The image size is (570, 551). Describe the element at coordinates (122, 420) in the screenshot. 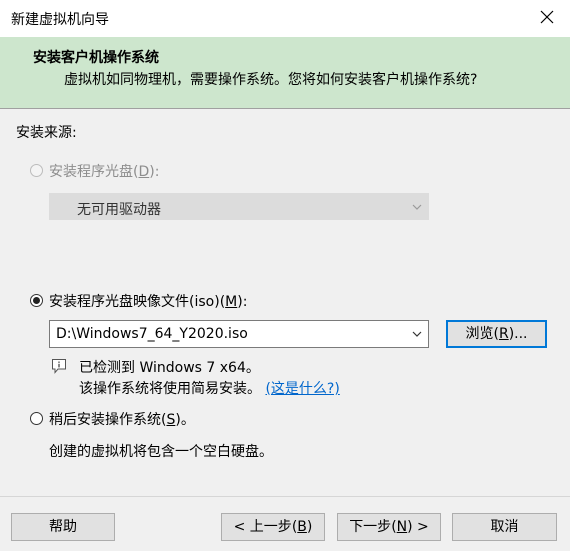

I see `install-later-label: 稍后安装操作系统(S)。` at that location.